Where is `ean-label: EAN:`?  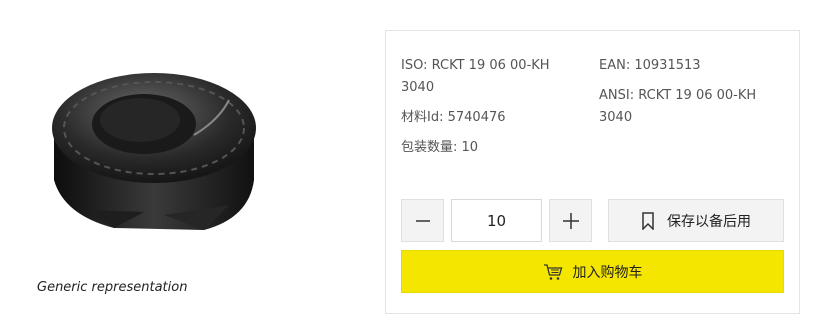
ean-label: EAN: is located at coordinates (615, 65).